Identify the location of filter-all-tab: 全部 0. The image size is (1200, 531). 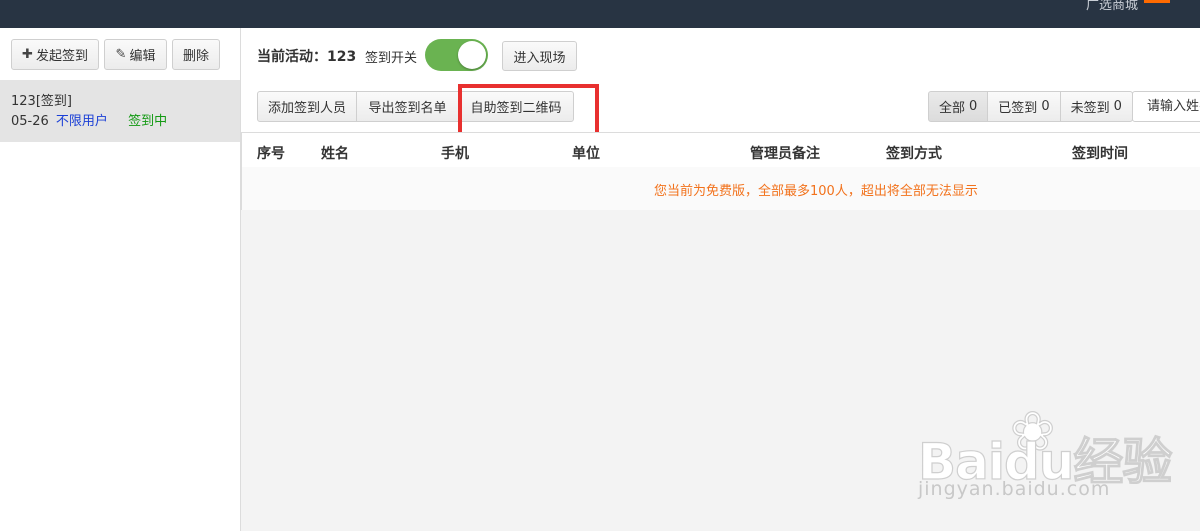
(958, 106).